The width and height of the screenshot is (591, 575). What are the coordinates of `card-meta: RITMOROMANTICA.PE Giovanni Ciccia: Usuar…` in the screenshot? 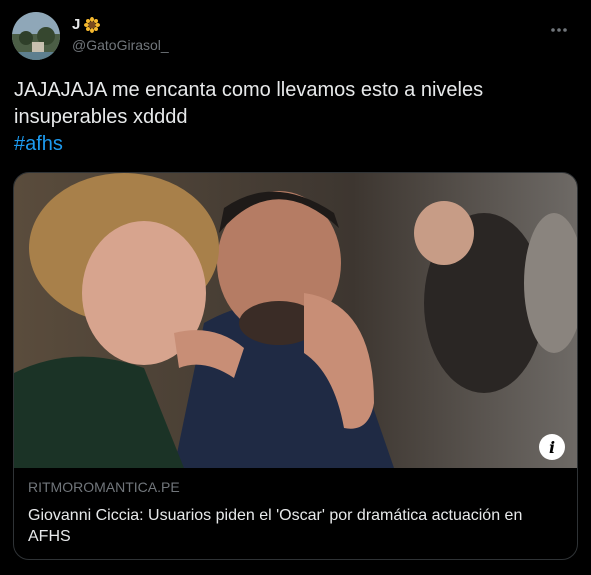 It's located at (295, 507).